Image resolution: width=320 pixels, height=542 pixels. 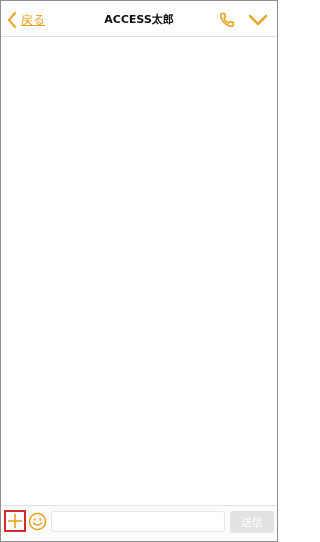 I want to click on emoji-button, so click(x=37, y=521).